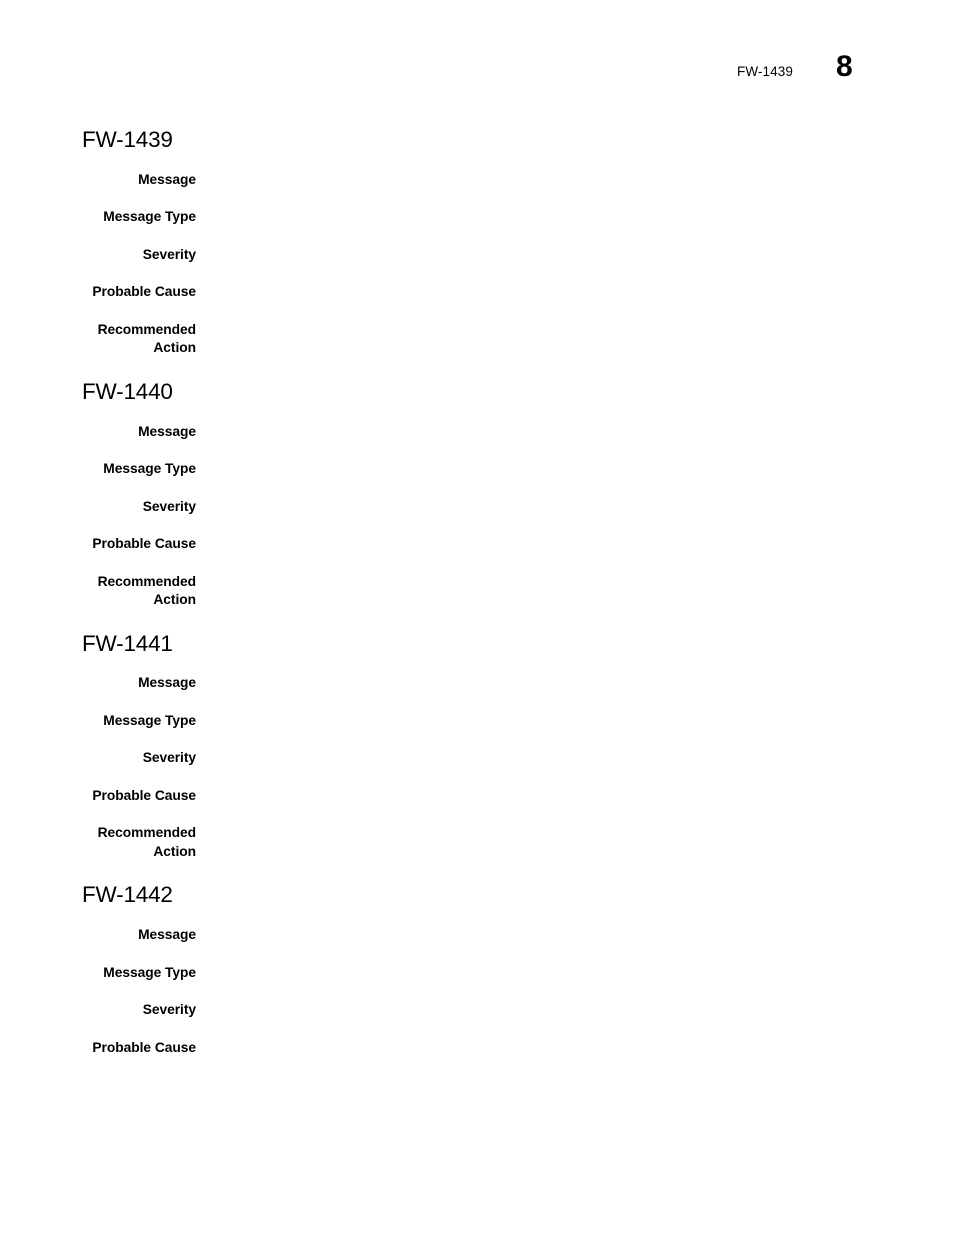 This screenshot has height=1235, width=954. Describe the element at coordinates (844, 66) in the screenshot. I see `page-number: 8` at that location.